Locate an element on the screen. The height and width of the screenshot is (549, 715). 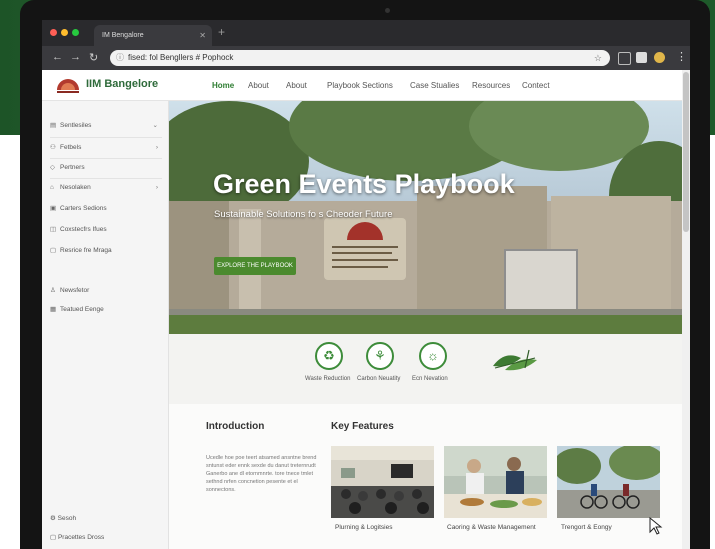
feature-label: Waste Reduction is located at coordinates (328, 379).